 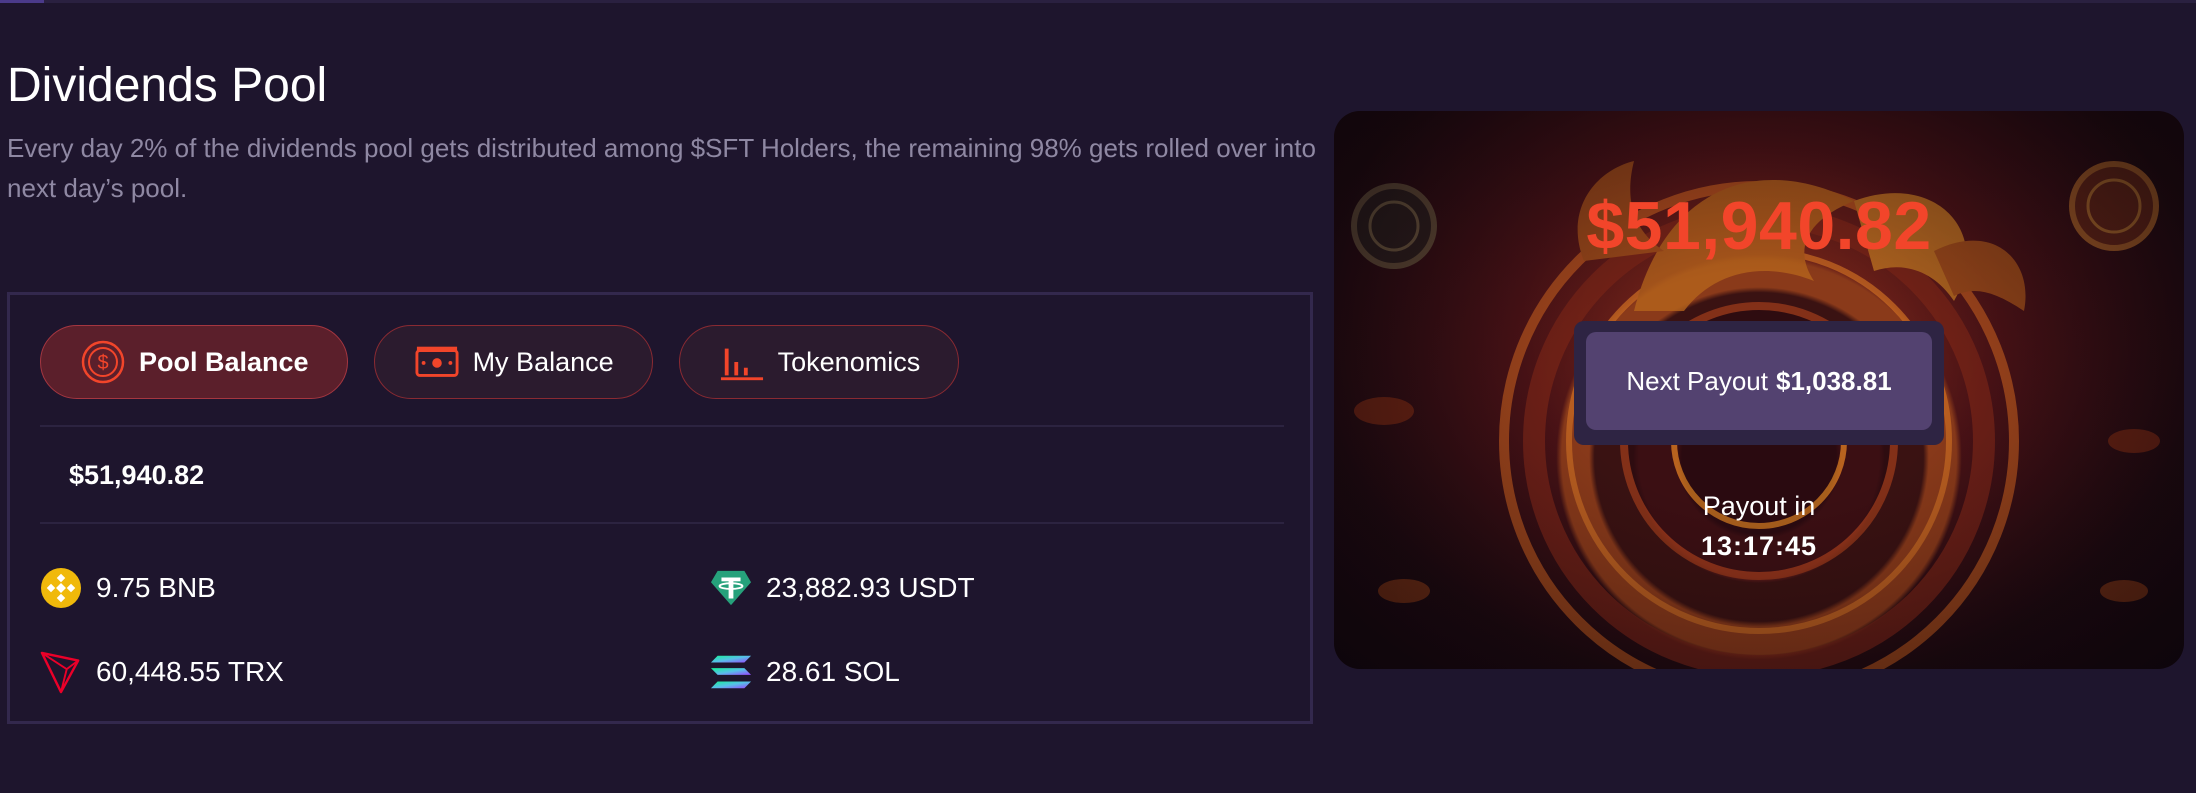 I want to click on tether-icon, so click(x=731, y=588).